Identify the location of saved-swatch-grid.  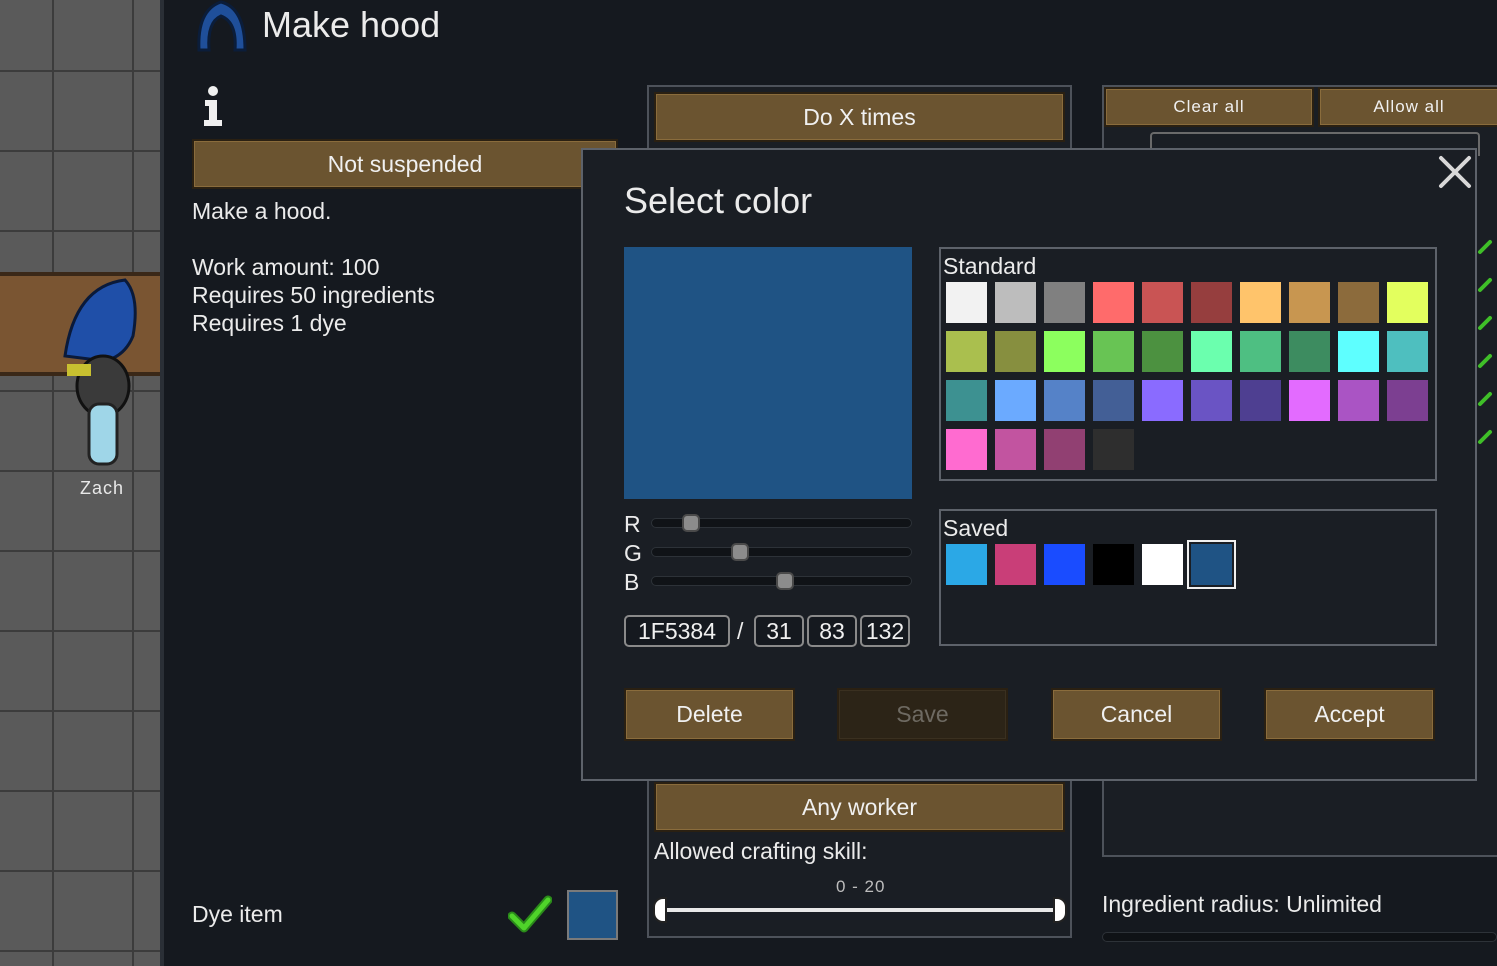
(1187, 564).